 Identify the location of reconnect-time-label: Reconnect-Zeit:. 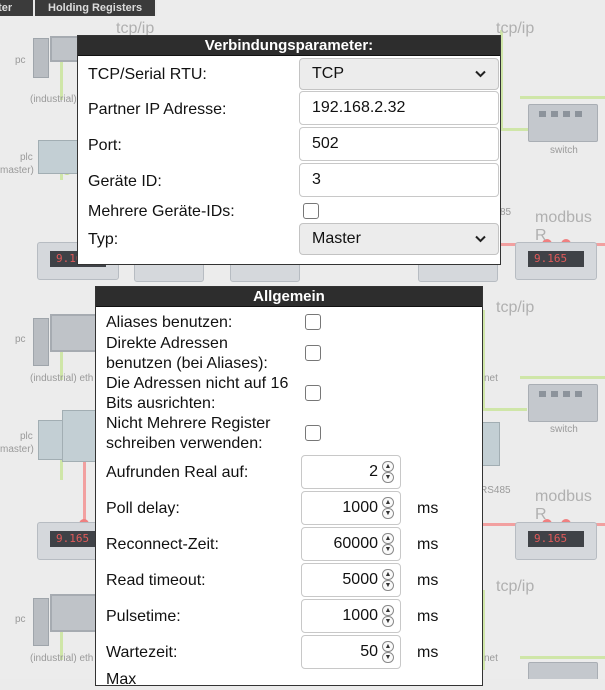
(162, 544).